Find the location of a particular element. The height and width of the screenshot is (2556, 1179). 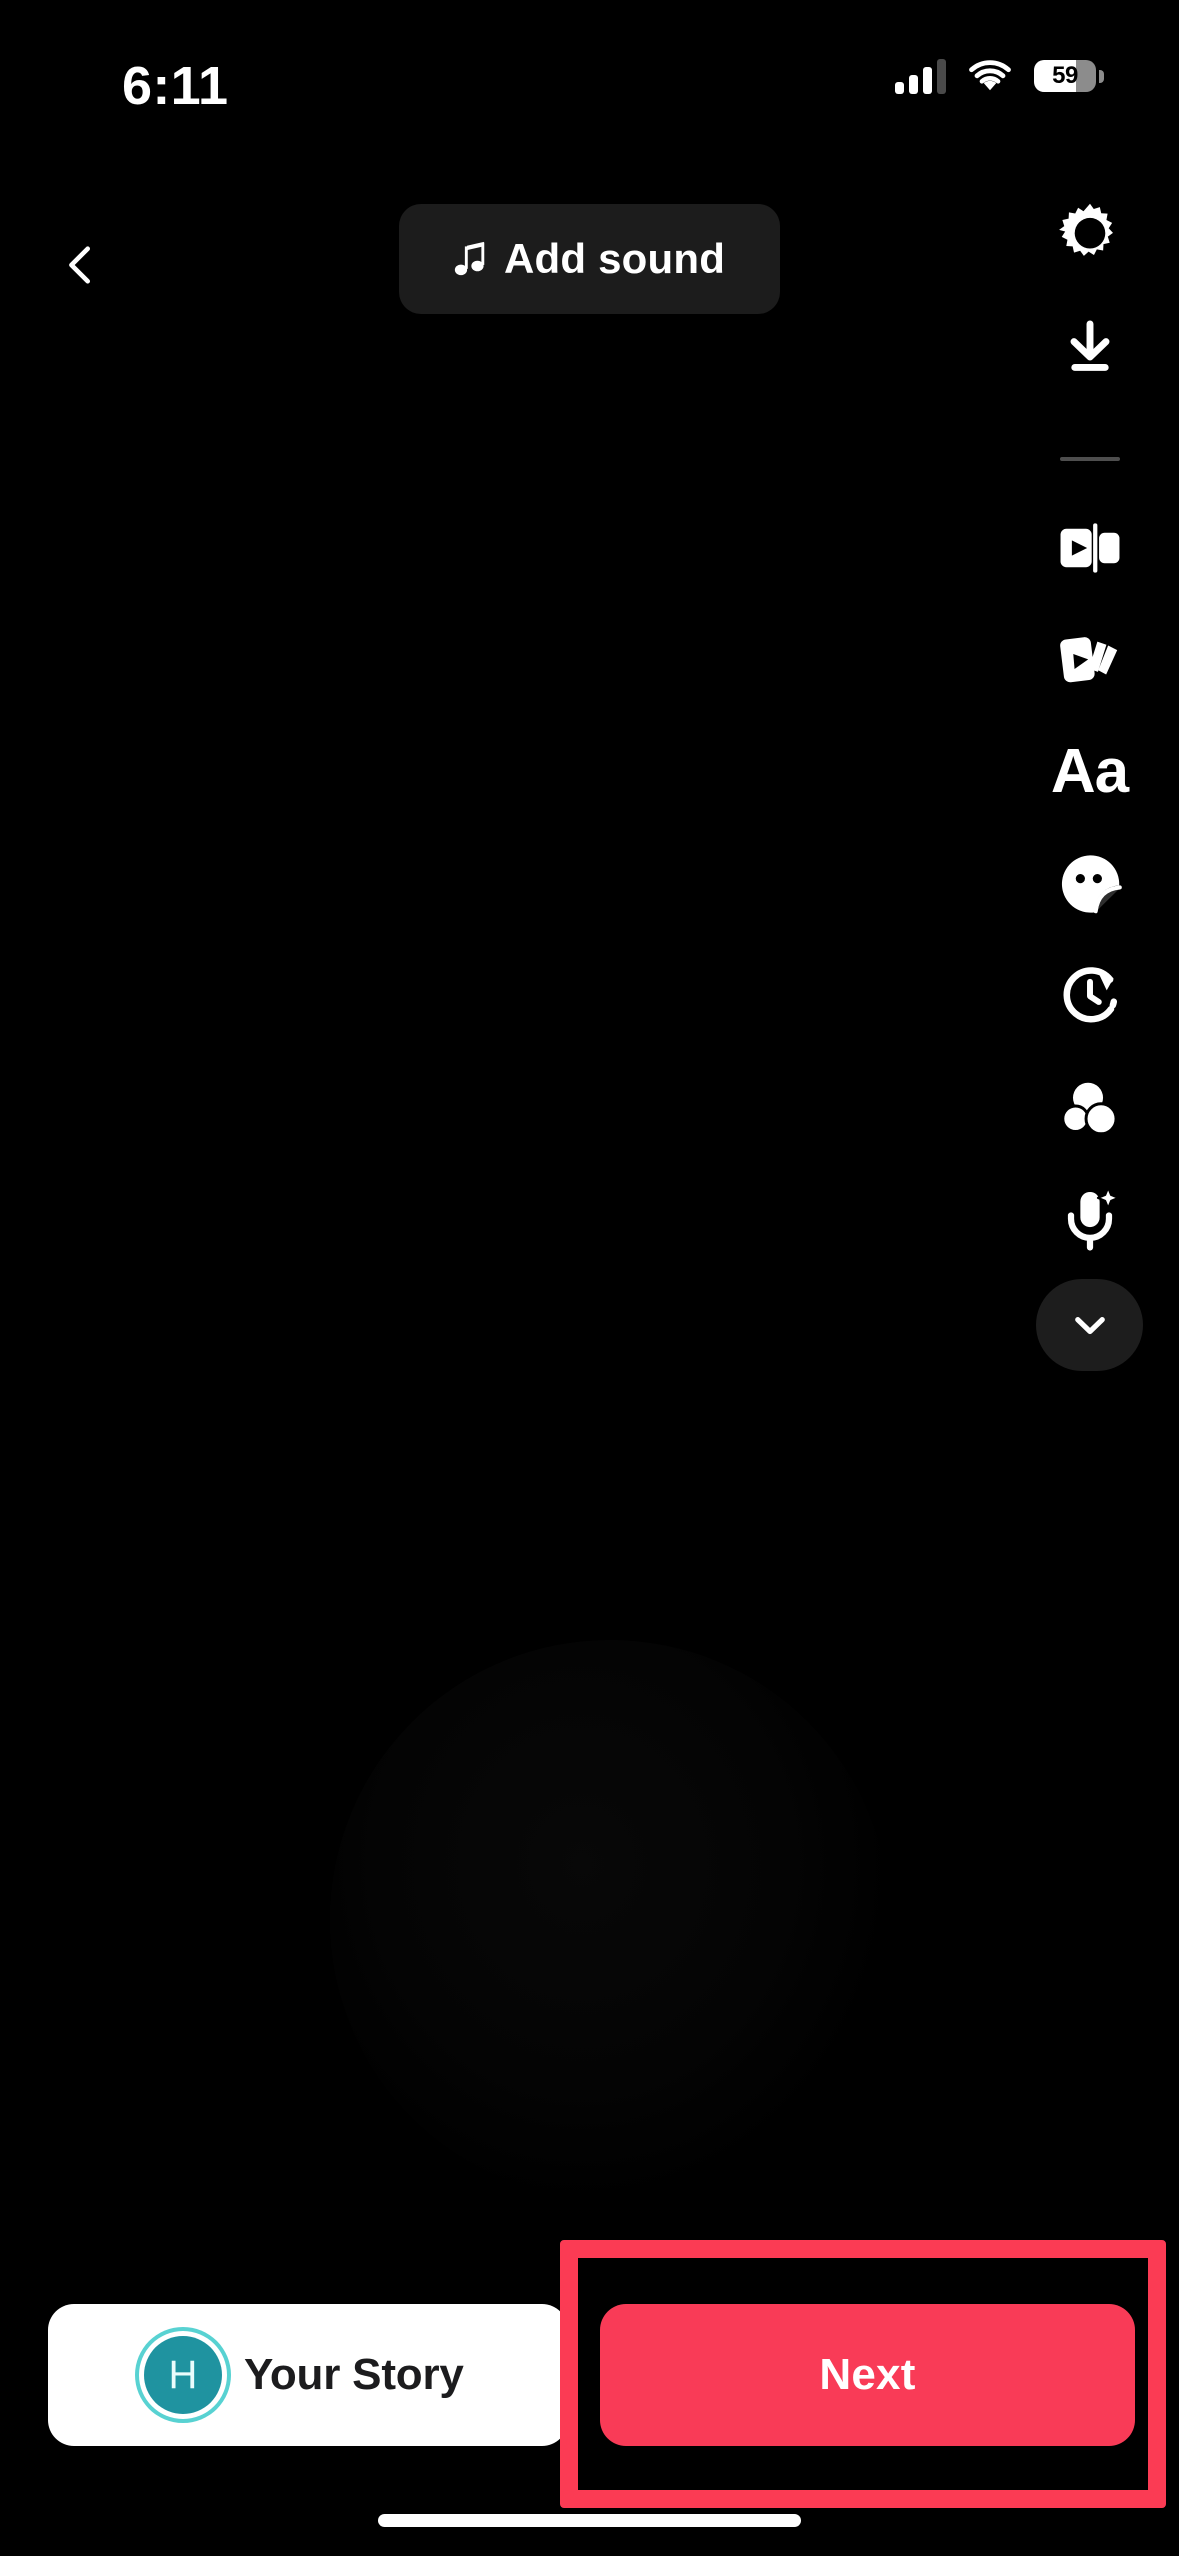

chevron-down-icon is located at coordinates (1089, 1326).